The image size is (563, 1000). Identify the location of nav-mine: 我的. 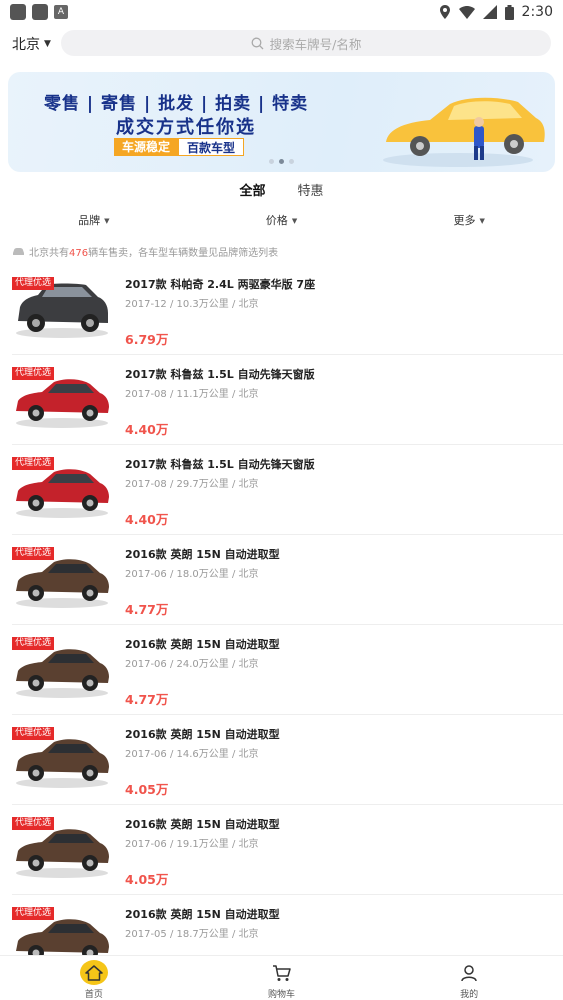
(469, 978).